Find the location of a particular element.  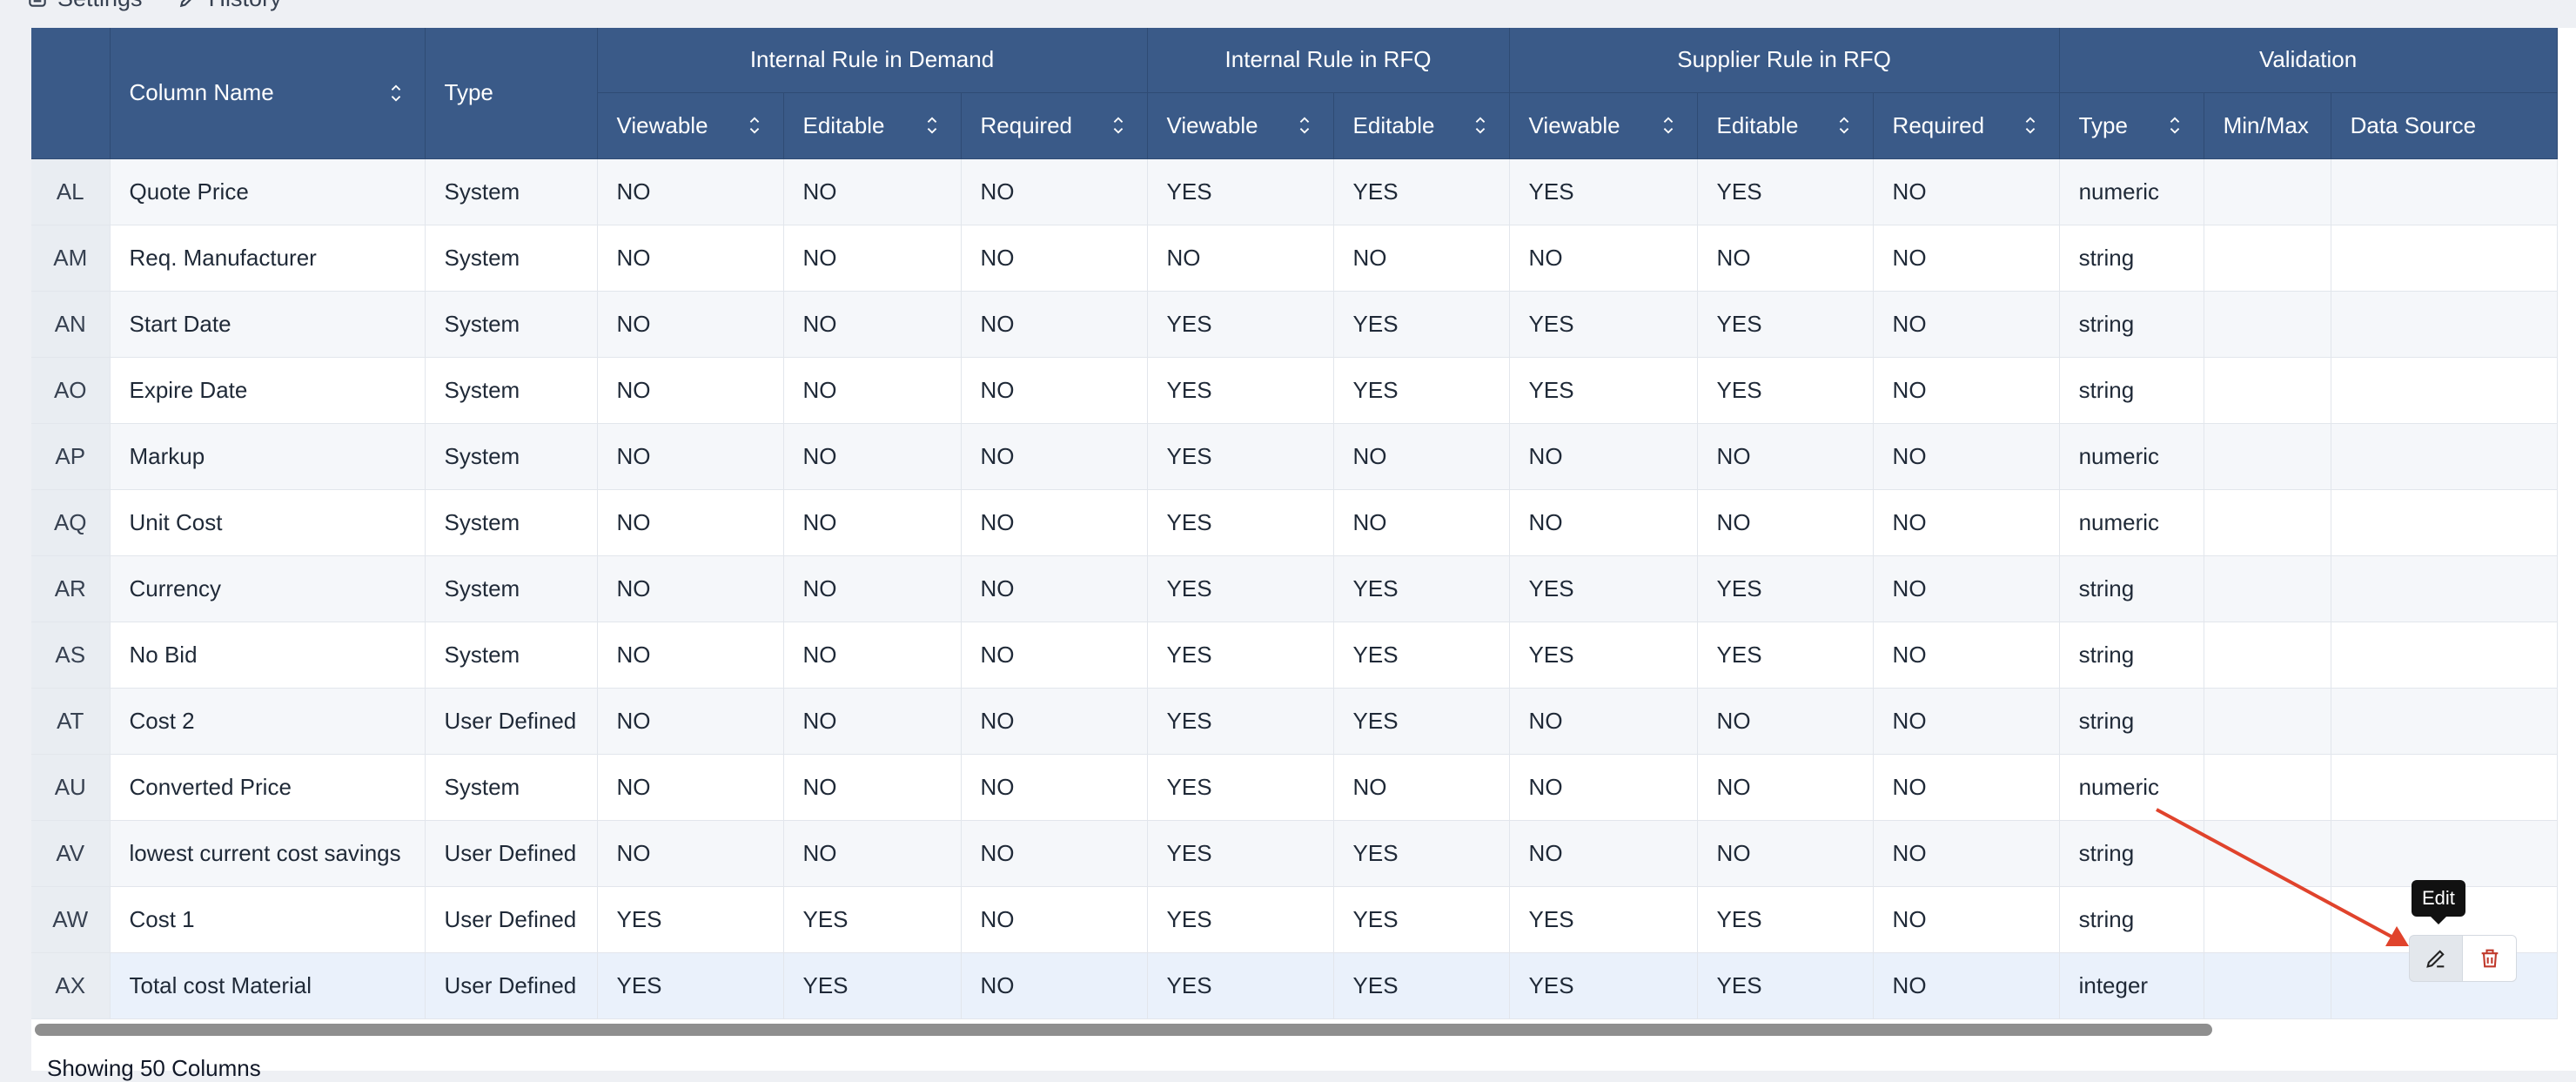

demand-editable-cell: YES is located at coordinates (872, 919).